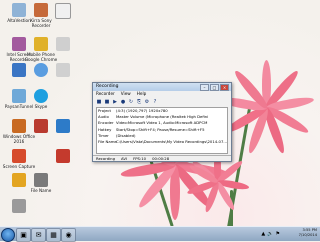 The image size is (320, 242). I want to click on status-fps: FPS:10, so click(140, 158).